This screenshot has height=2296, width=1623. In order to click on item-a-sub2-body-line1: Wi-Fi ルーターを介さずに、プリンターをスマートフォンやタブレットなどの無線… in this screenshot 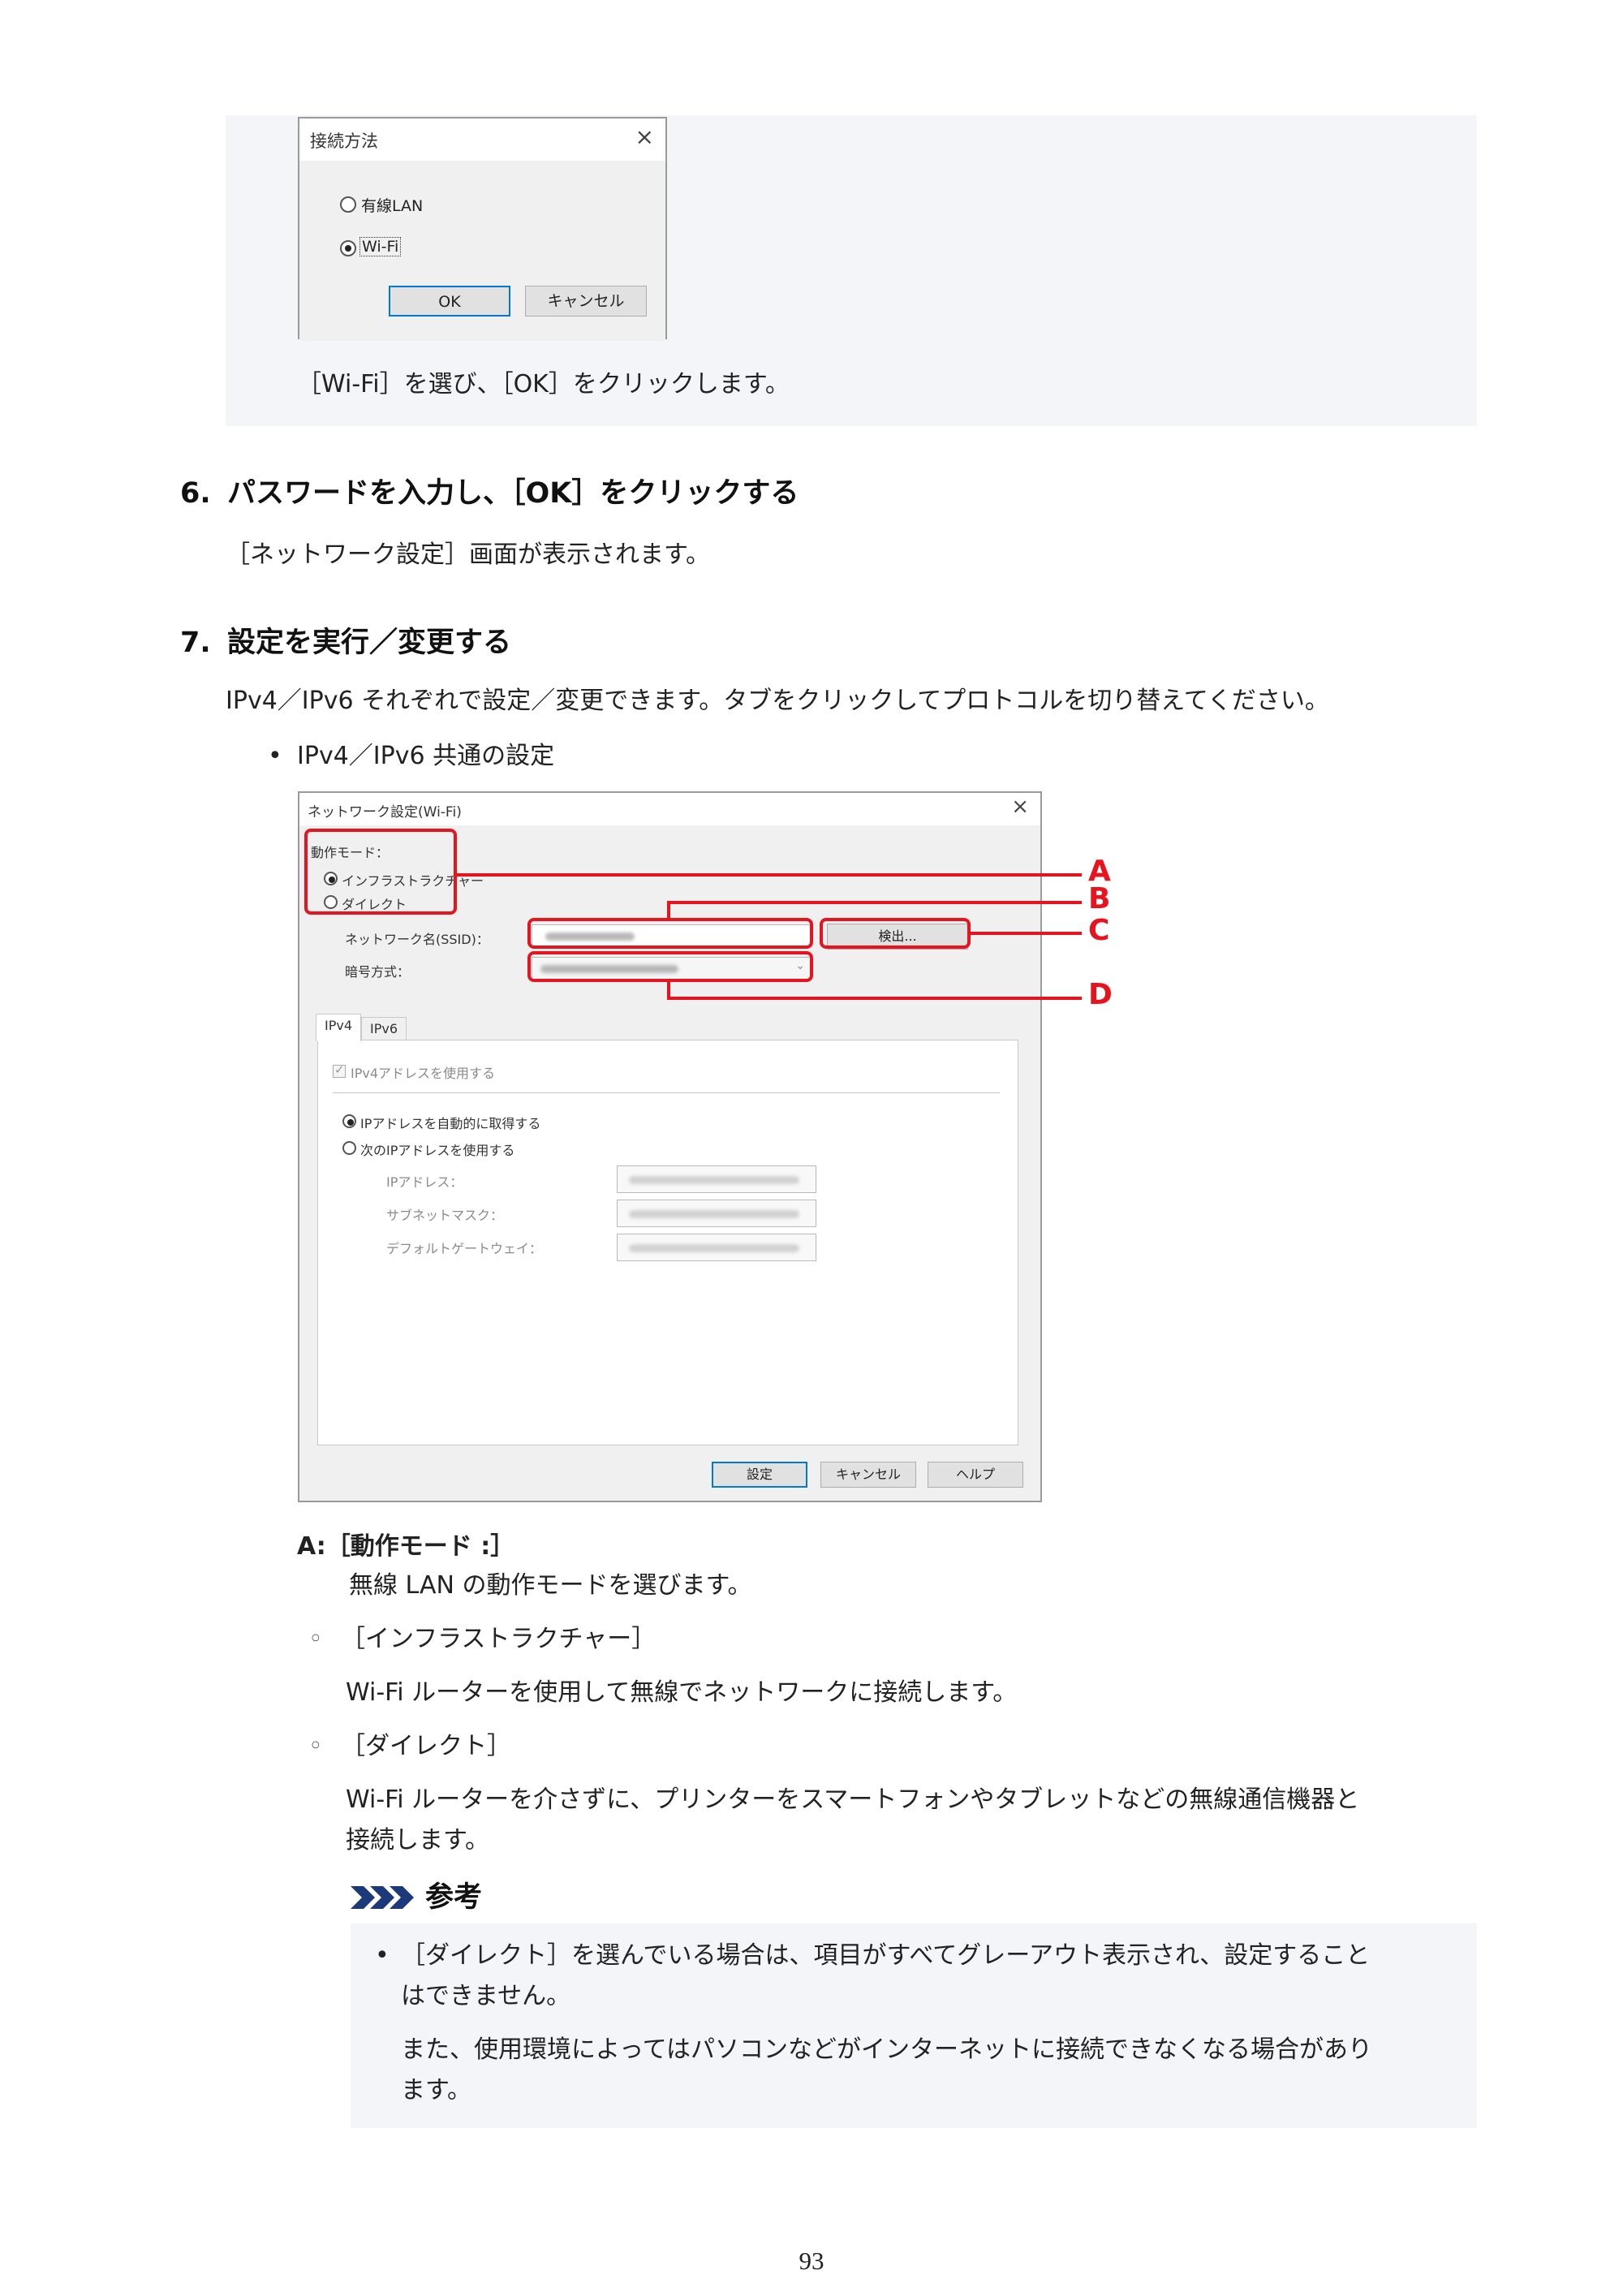, I will do `click(853, 1800)`.